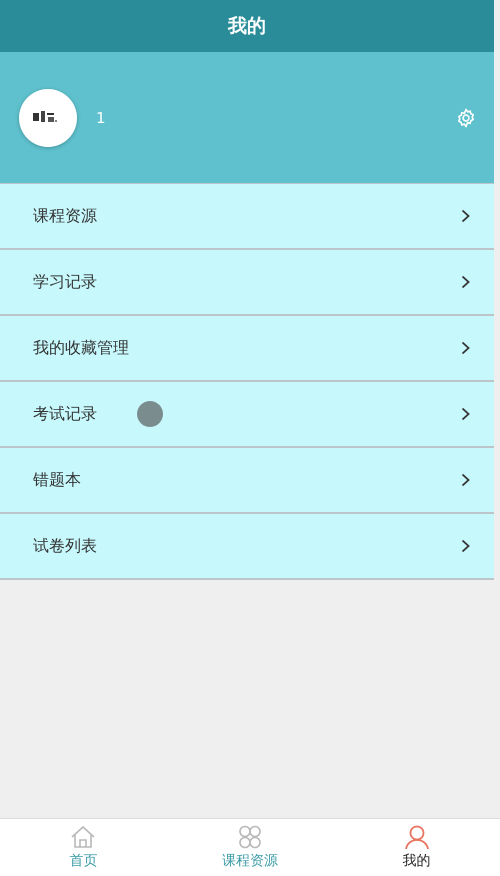 The height and width of the screenshot is (876, 500). I want to click on tab-item: 我的, so click(416, 847).